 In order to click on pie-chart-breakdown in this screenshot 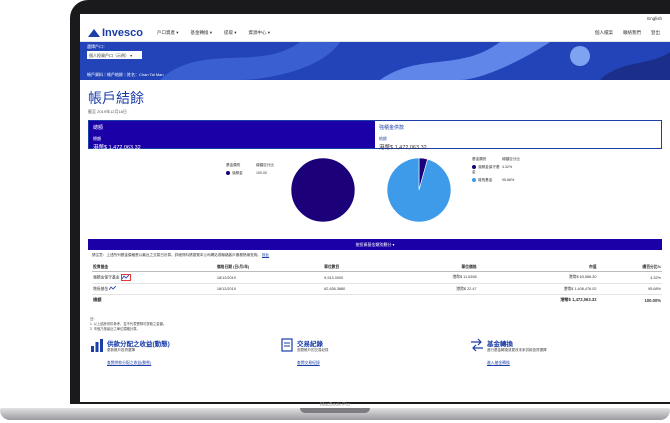, I will do `click(419, 190)`.